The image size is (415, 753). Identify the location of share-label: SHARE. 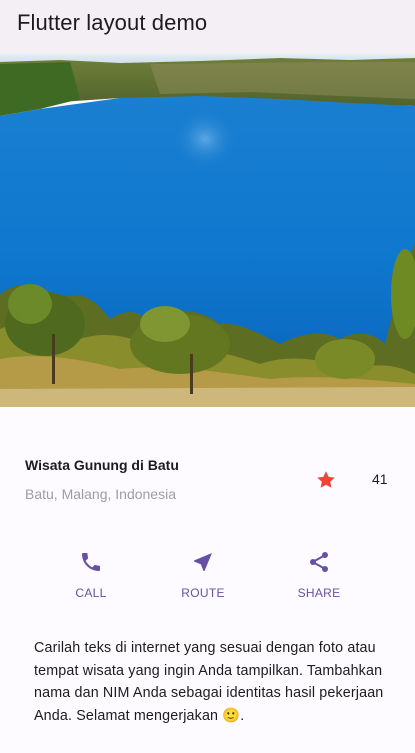
(319, 593).